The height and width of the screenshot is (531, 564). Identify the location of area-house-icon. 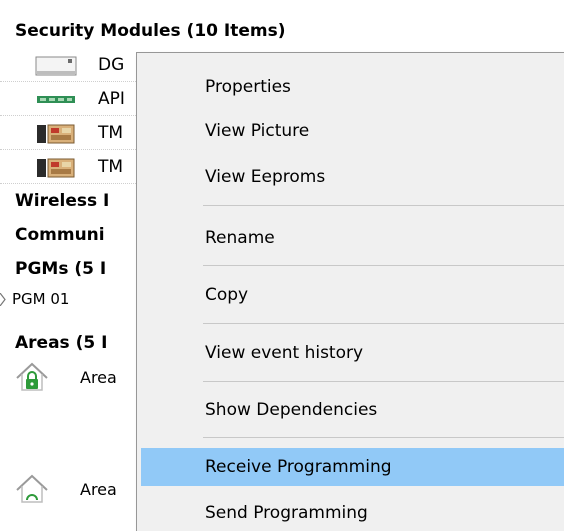
(32, 488).